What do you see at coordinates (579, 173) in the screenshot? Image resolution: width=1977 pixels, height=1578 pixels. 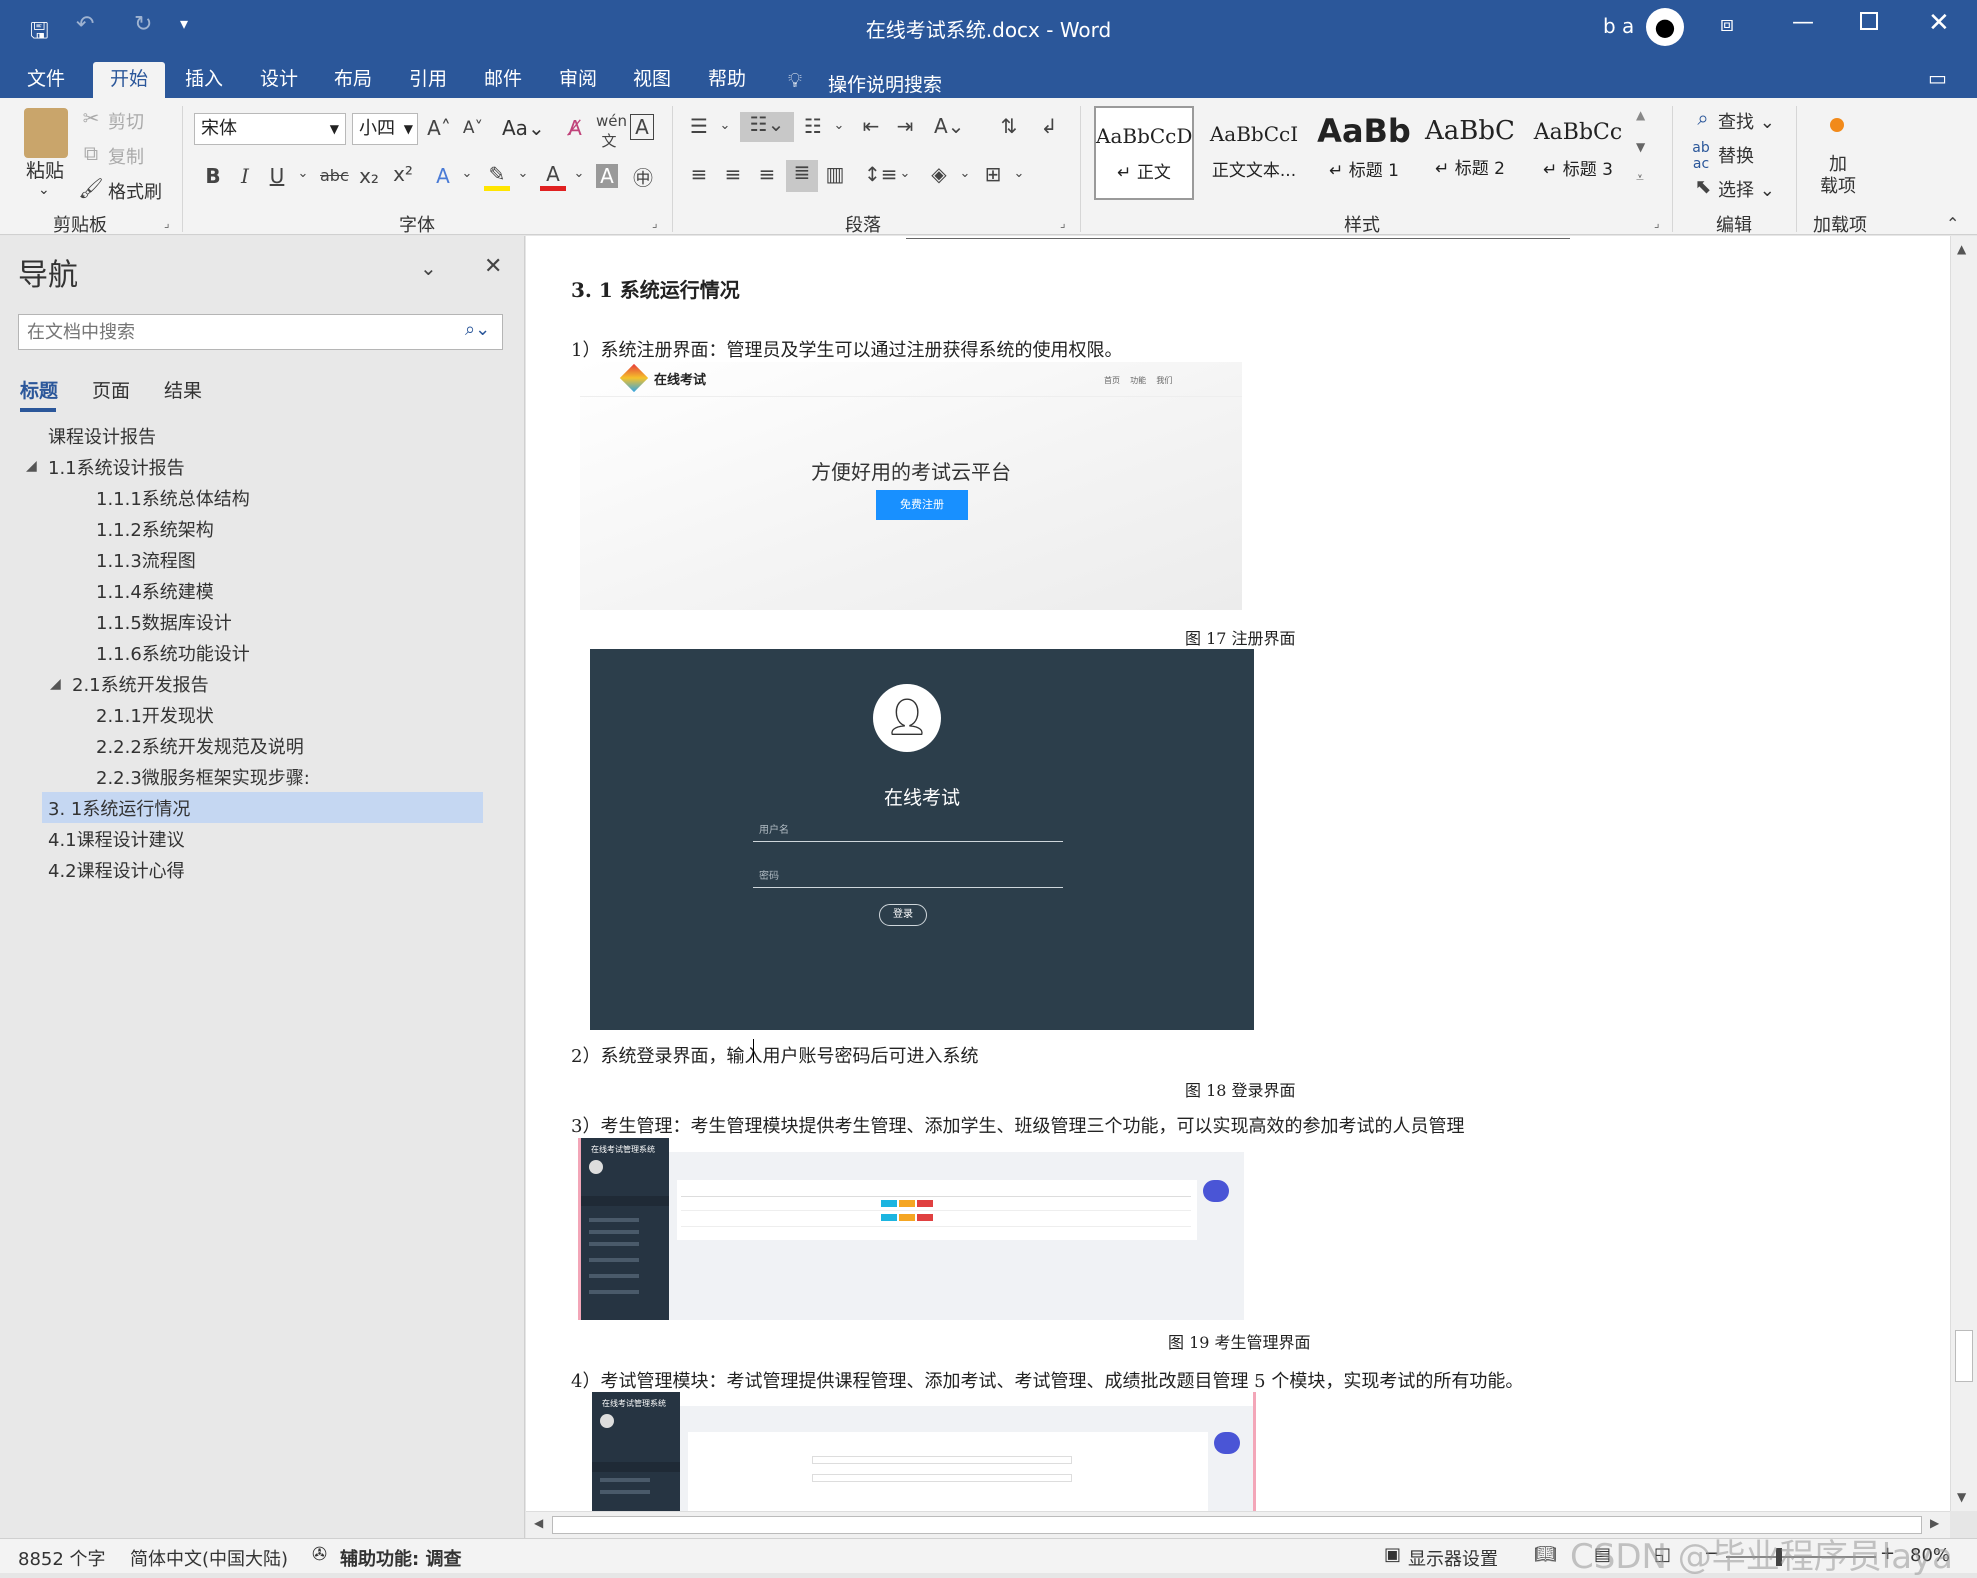 I see `font-color-dropdown-icon: ⌄` at bounding box center [579, 173].